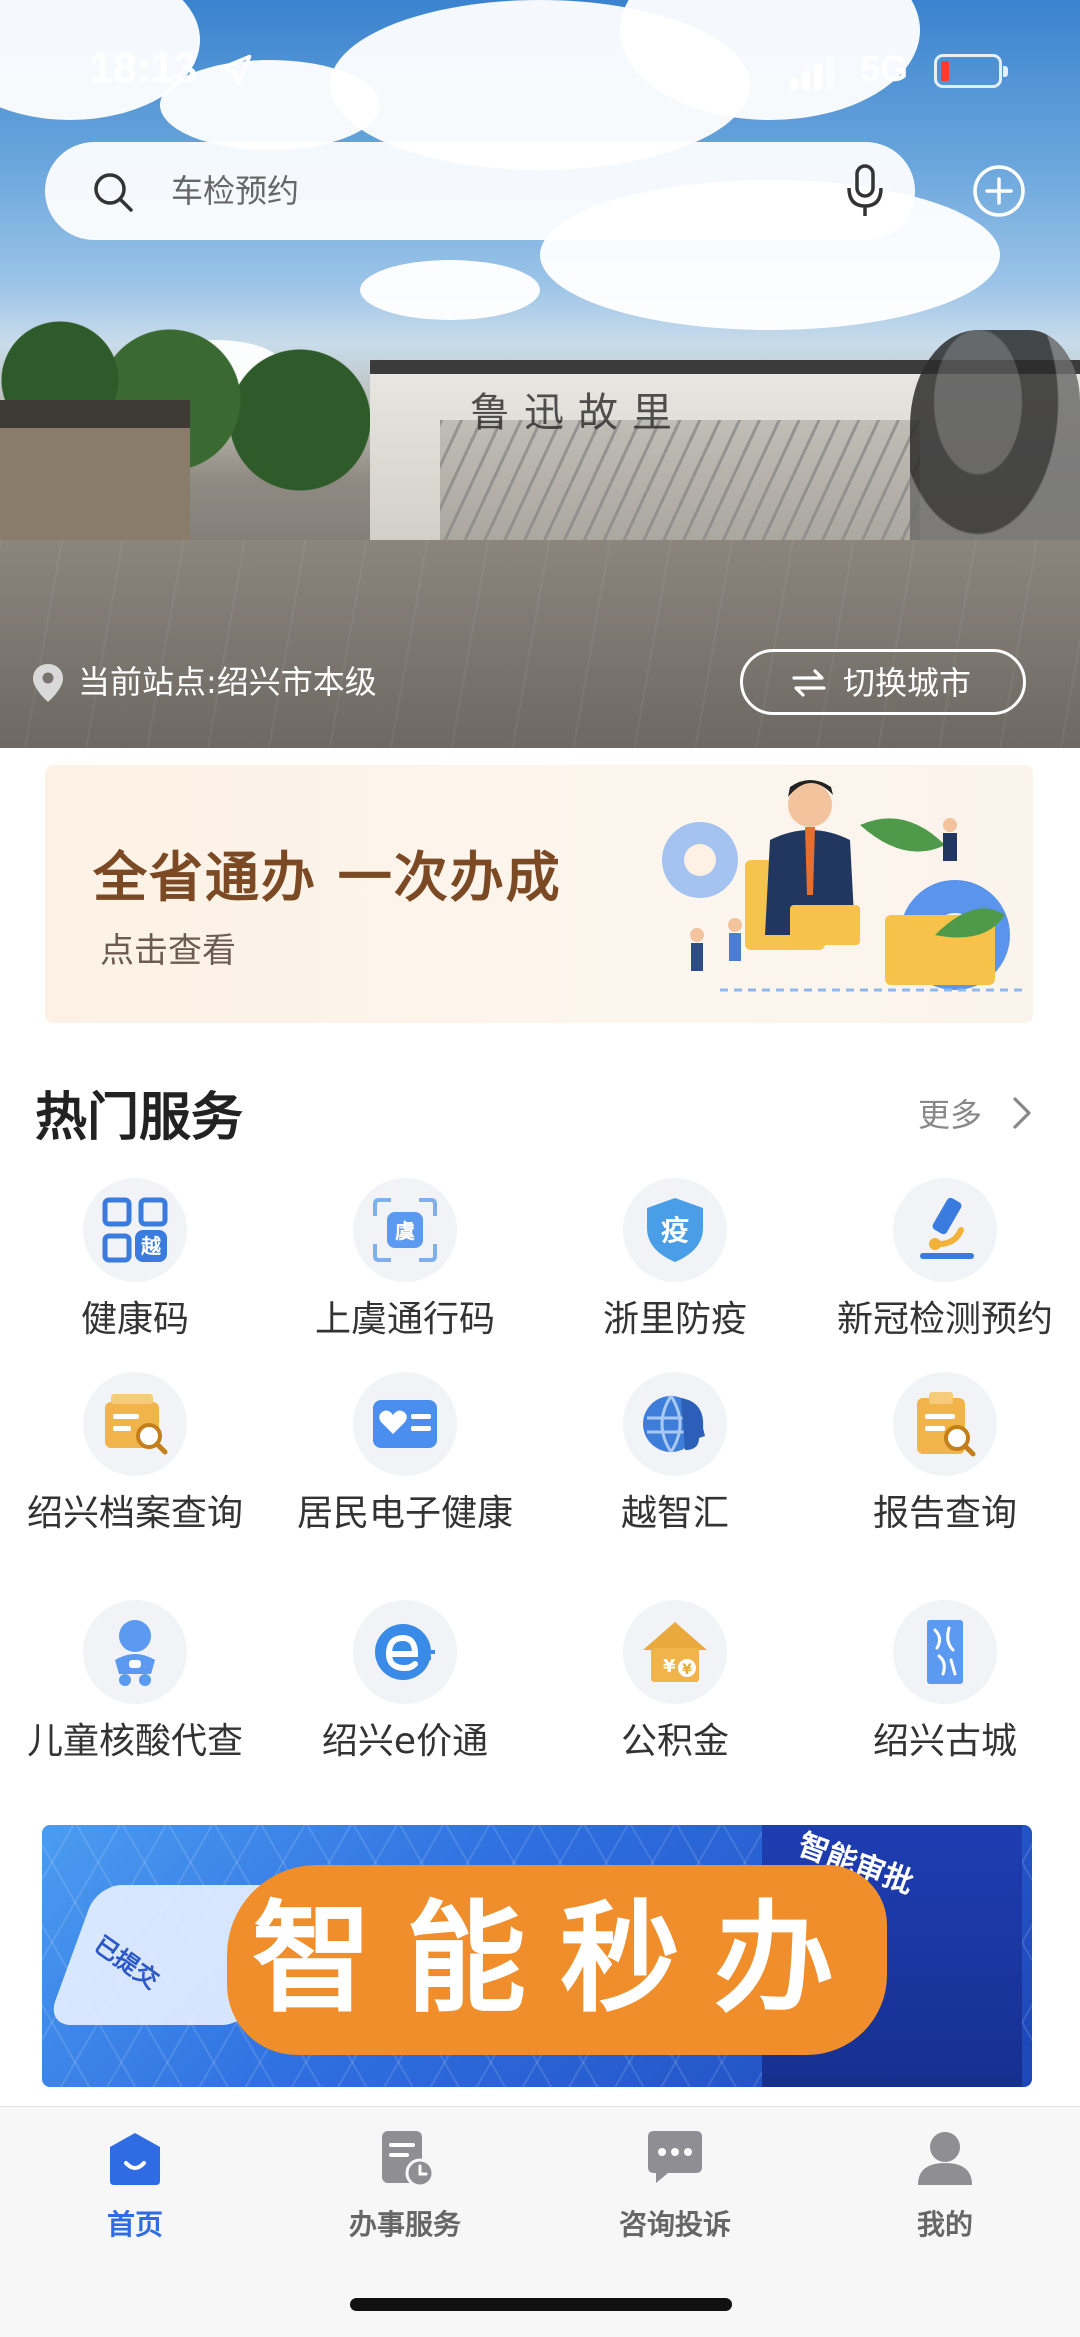  I want to click on pass-code-icon: 虞, so click(405, 1230).